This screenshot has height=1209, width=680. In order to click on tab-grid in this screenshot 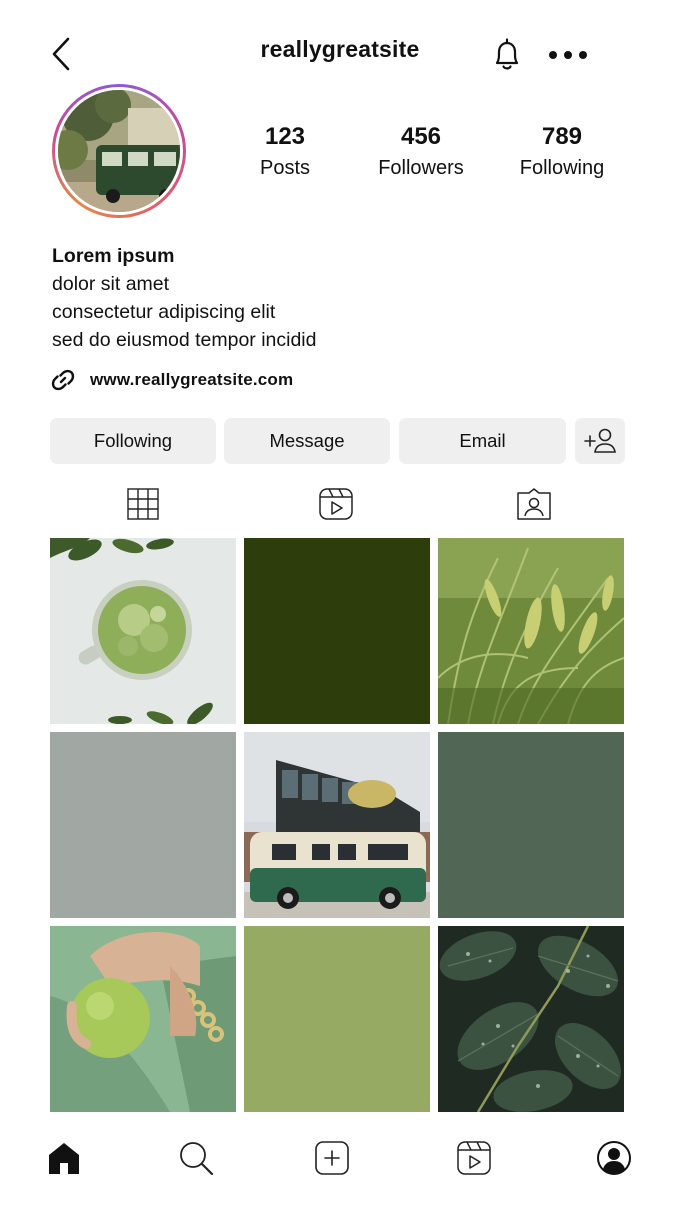, I will do `click(143, 504)`.